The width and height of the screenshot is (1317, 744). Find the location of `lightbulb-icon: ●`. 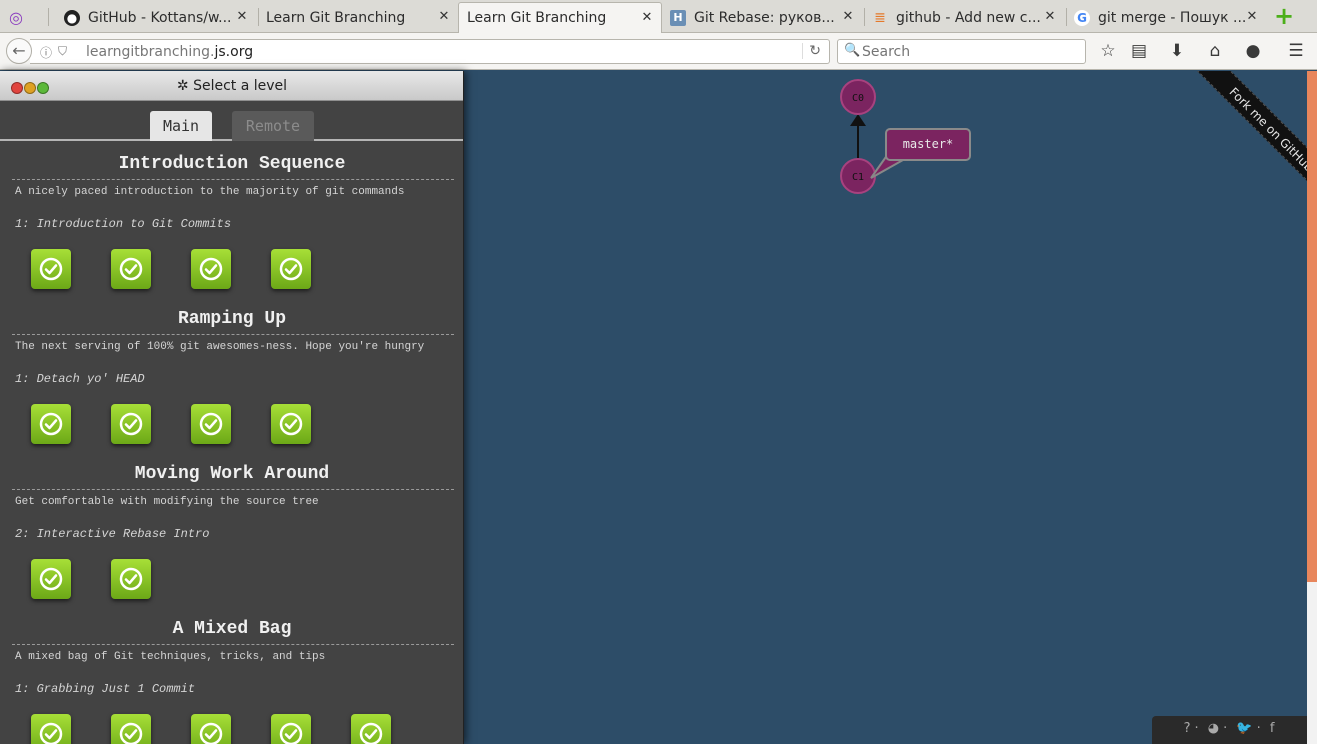

lightbulb-icon: ● is located at coordinates (1253, 52).